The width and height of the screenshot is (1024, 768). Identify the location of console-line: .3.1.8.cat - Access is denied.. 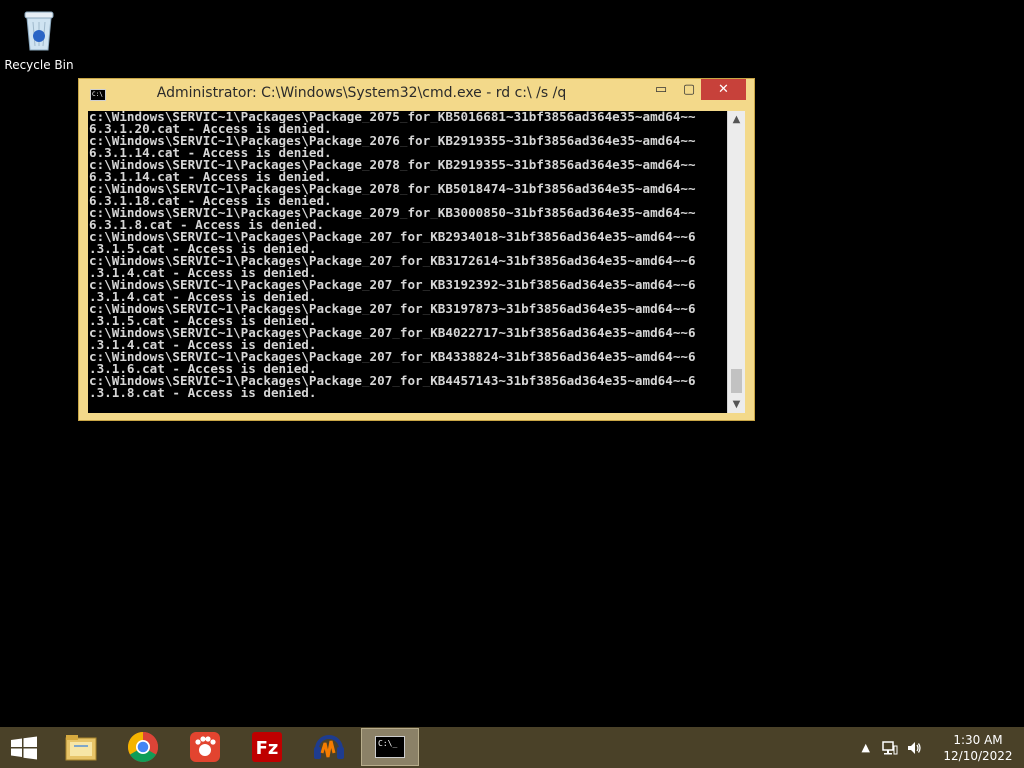
(203, 393).